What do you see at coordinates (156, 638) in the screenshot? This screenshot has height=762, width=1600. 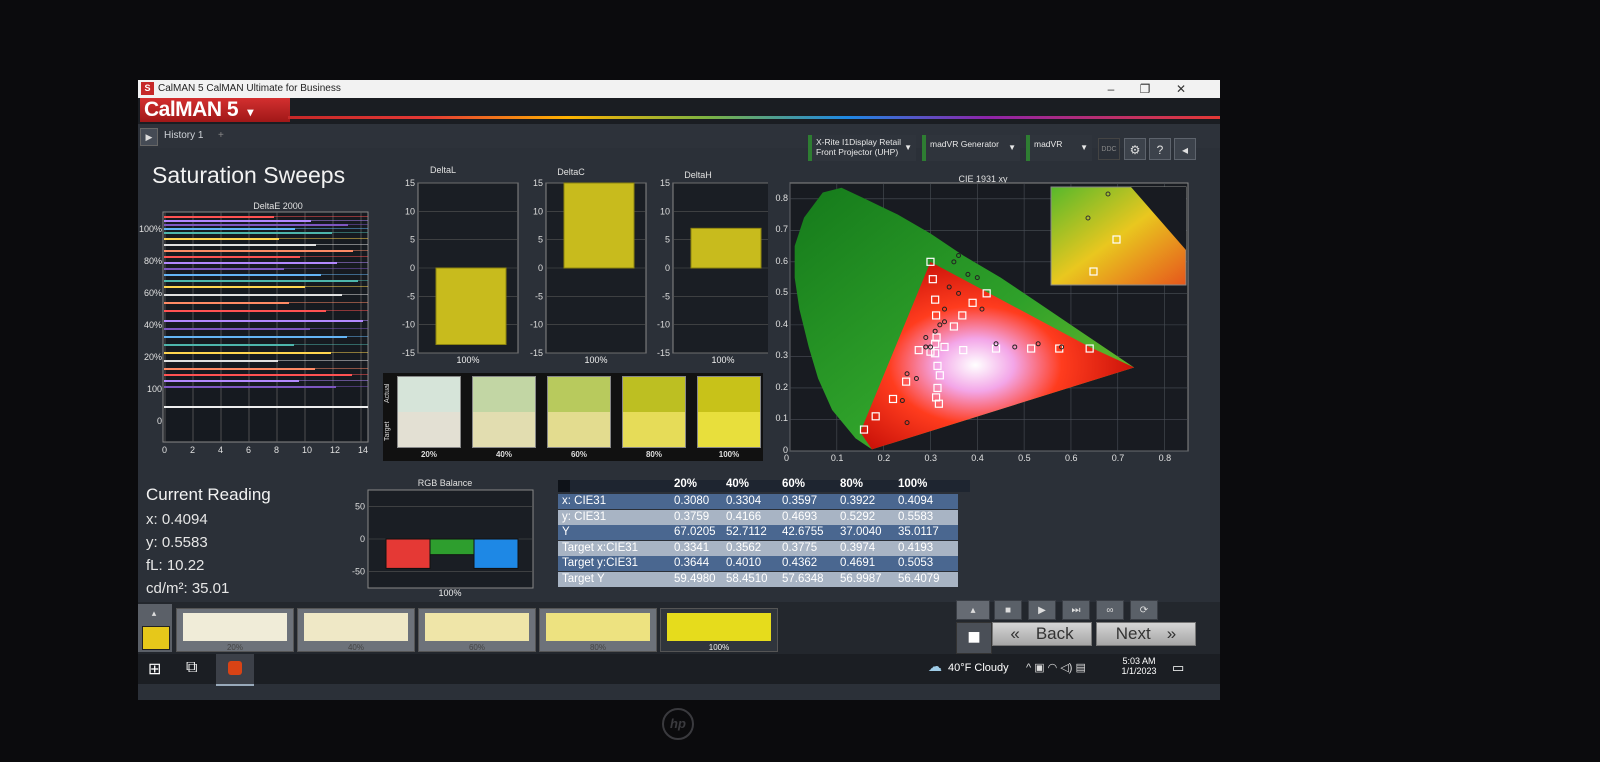 I see `current-color-swatch` at bounding box center [156, 638].